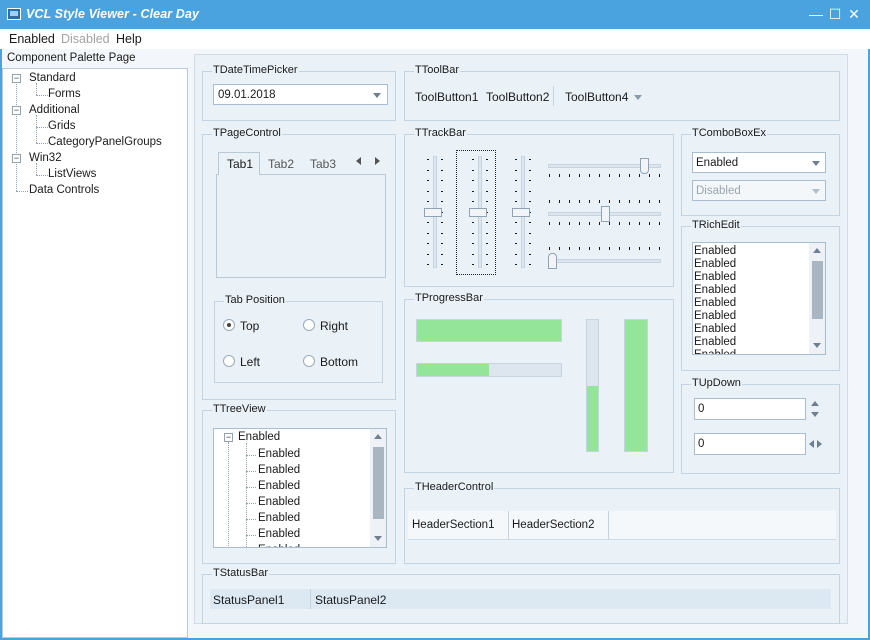 This screenshot has width=870, height=640. What do you see at coordinates (339, 362) in the screenshot?
I see `radio-label-bottom: Bottom` at bounding box center [339, 362].